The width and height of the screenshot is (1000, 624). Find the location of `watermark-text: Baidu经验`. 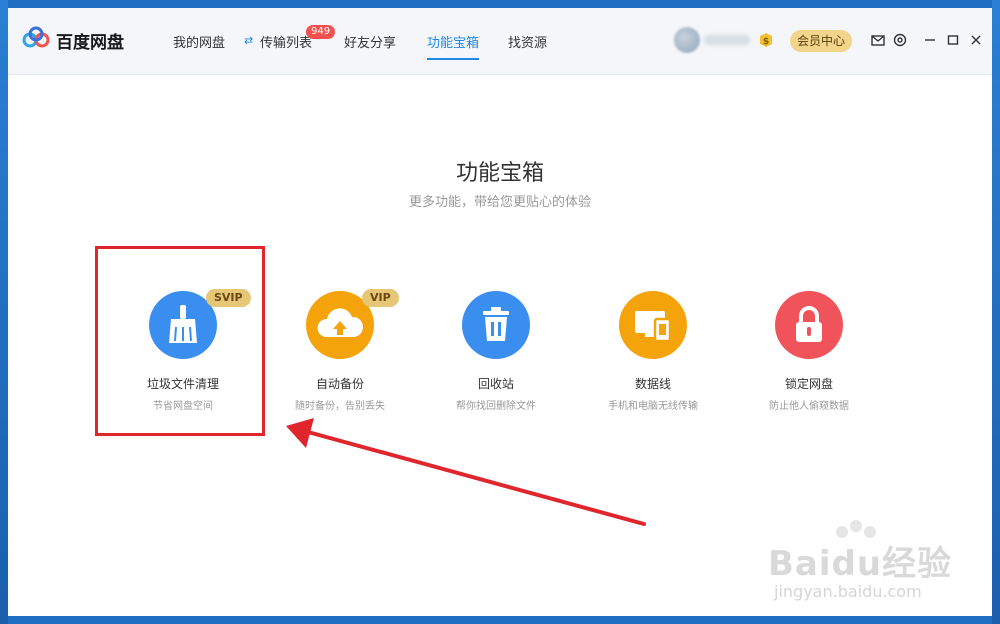

watermark-text: Baidu经验 is located at coordinates (860, 564).